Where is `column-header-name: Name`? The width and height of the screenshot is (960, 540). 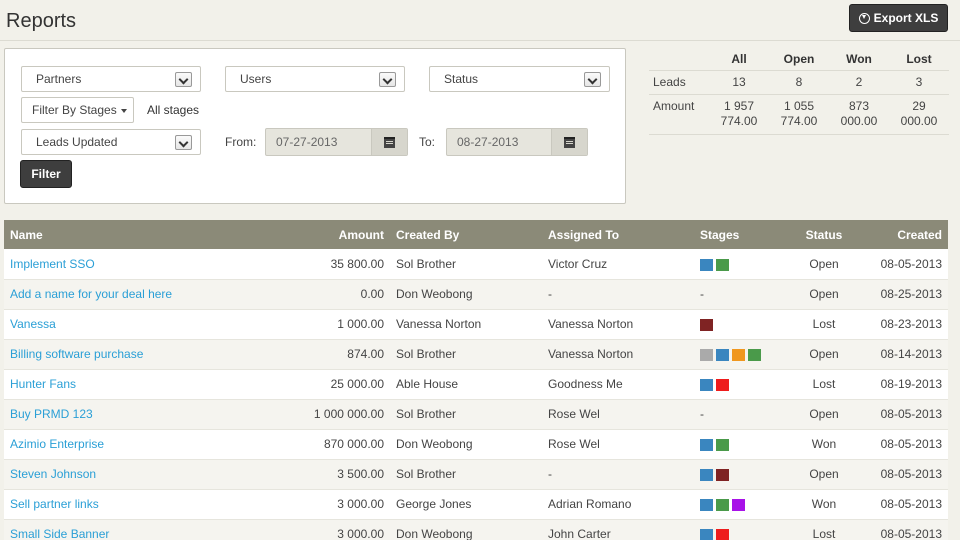 column-header-name: Name is located at coordinates (129, 234).